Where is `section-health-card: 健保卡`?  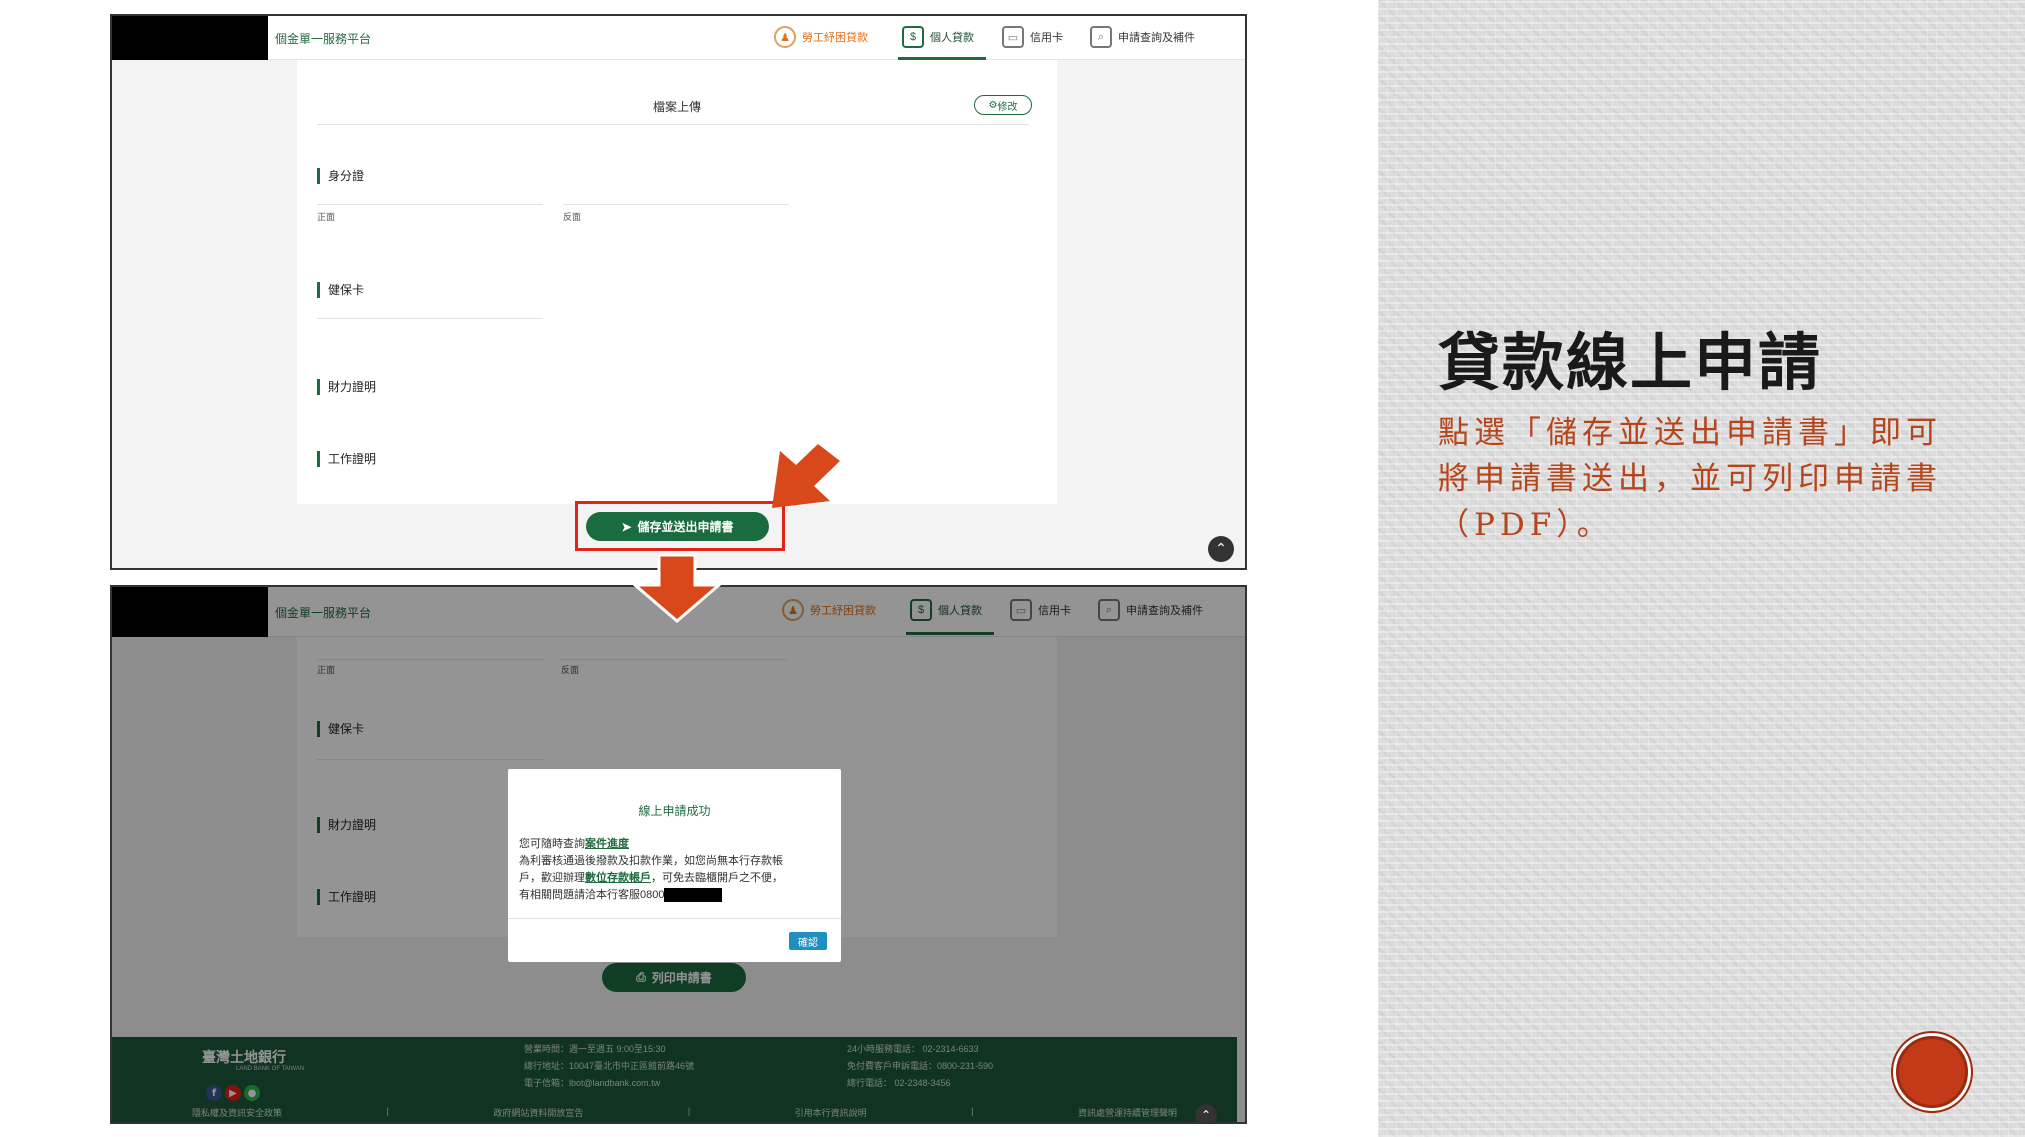 section-health-card: 健保卡 is located at coordinates (340, 290).